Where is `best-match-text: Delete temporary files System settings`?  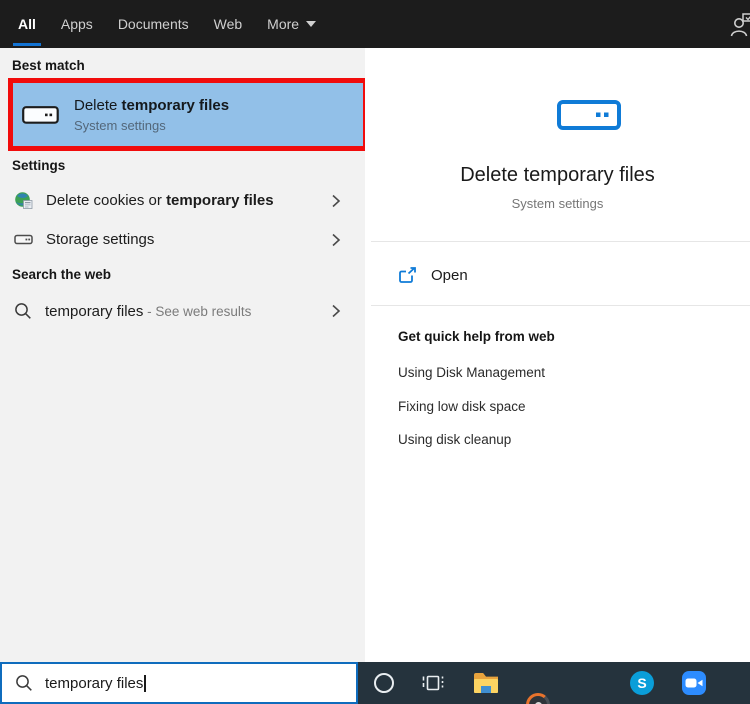
best-match-text: Delete temporary files System settings is located at coordinates (151, 115).